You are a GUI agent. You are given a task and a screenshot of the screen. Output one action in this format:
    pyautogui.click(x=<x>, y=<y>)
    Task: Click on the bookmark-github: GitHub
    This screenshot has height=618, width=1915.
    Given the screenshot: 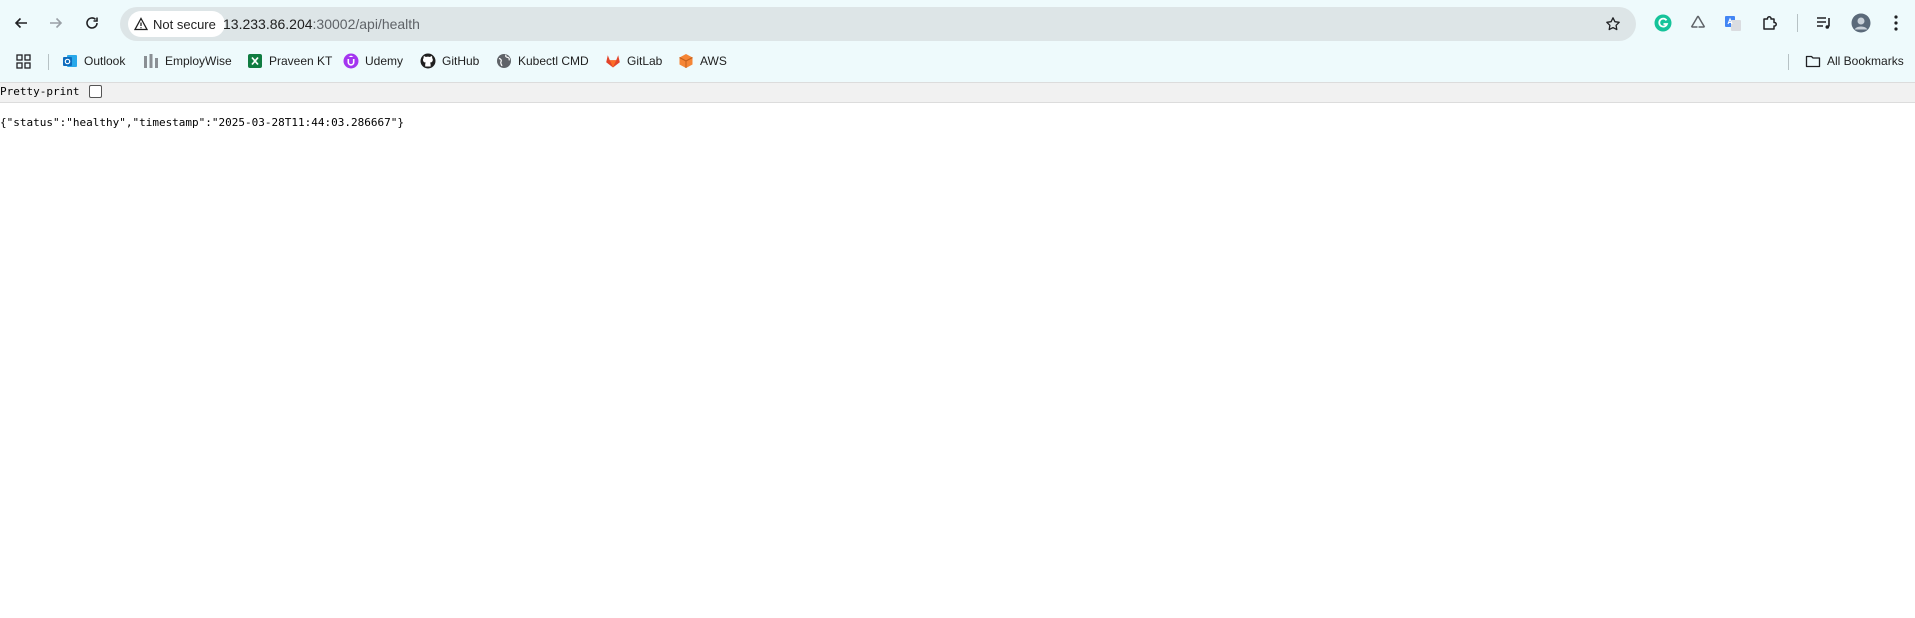 What is the action you would take?
    pyautogui.click(x=449, y=61)
    